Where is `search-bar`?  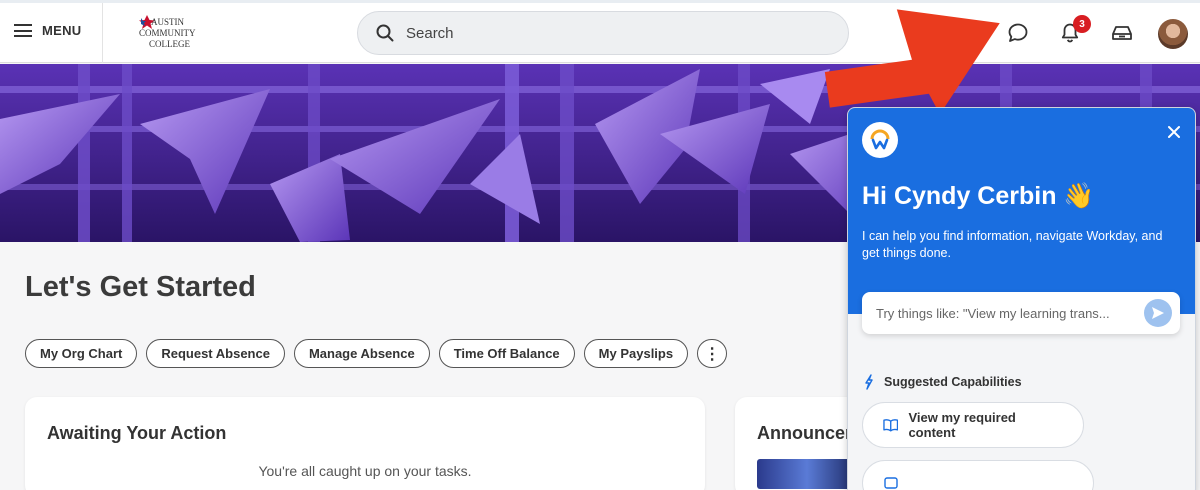
search-bar is located at coordinates (603, 33).